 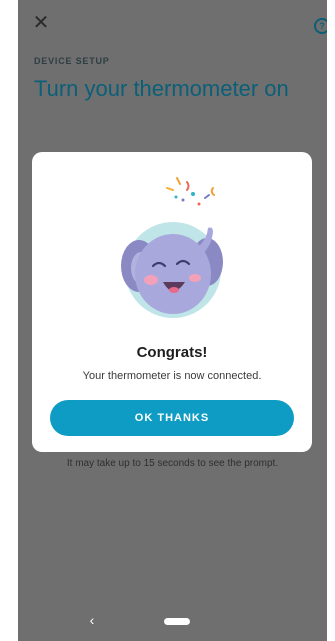 I want to click on ok-thanks-button: OK THANKS, so click(x=172, y=418).